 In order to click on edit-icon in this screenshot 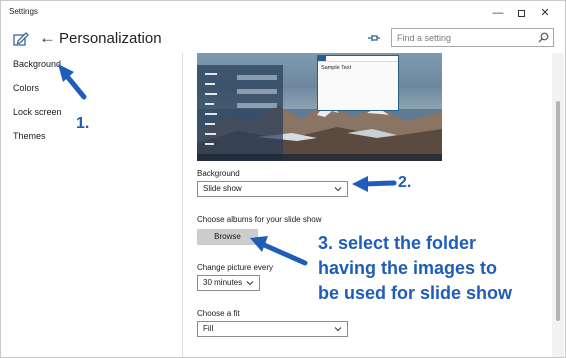, I will do `click(21, 39)`.